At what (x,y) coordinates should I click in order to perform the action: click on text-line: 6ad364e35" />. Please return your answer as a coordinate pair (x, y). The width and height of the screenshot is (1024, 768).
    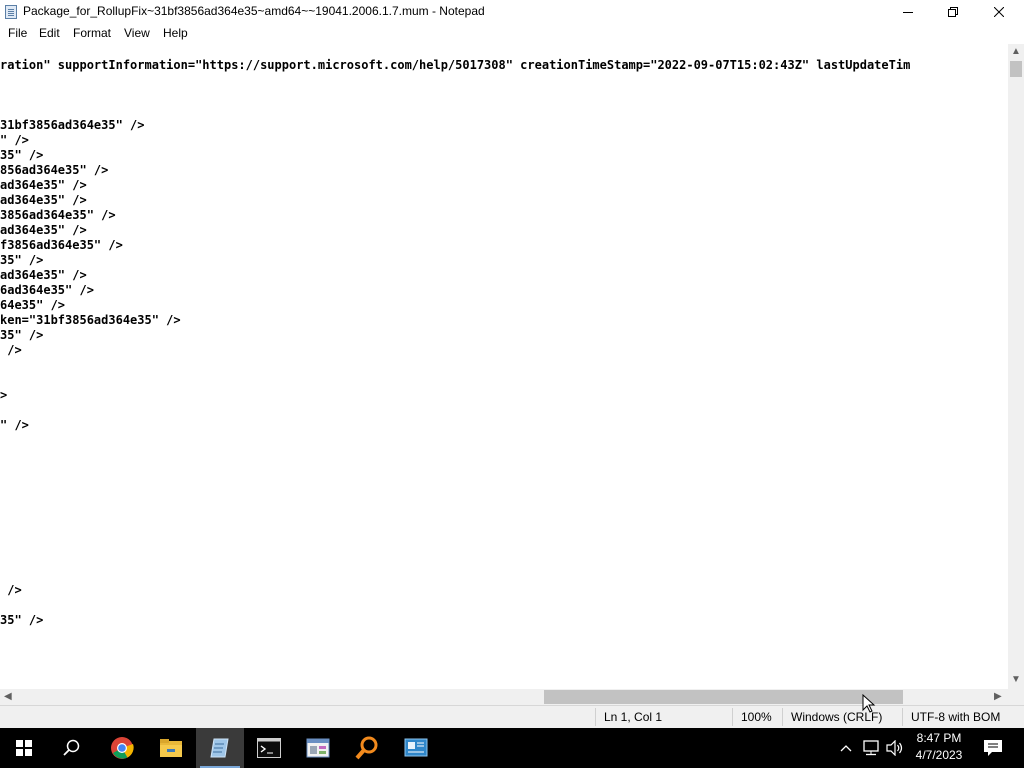
    Looking at the image, I should click on (47, 290).